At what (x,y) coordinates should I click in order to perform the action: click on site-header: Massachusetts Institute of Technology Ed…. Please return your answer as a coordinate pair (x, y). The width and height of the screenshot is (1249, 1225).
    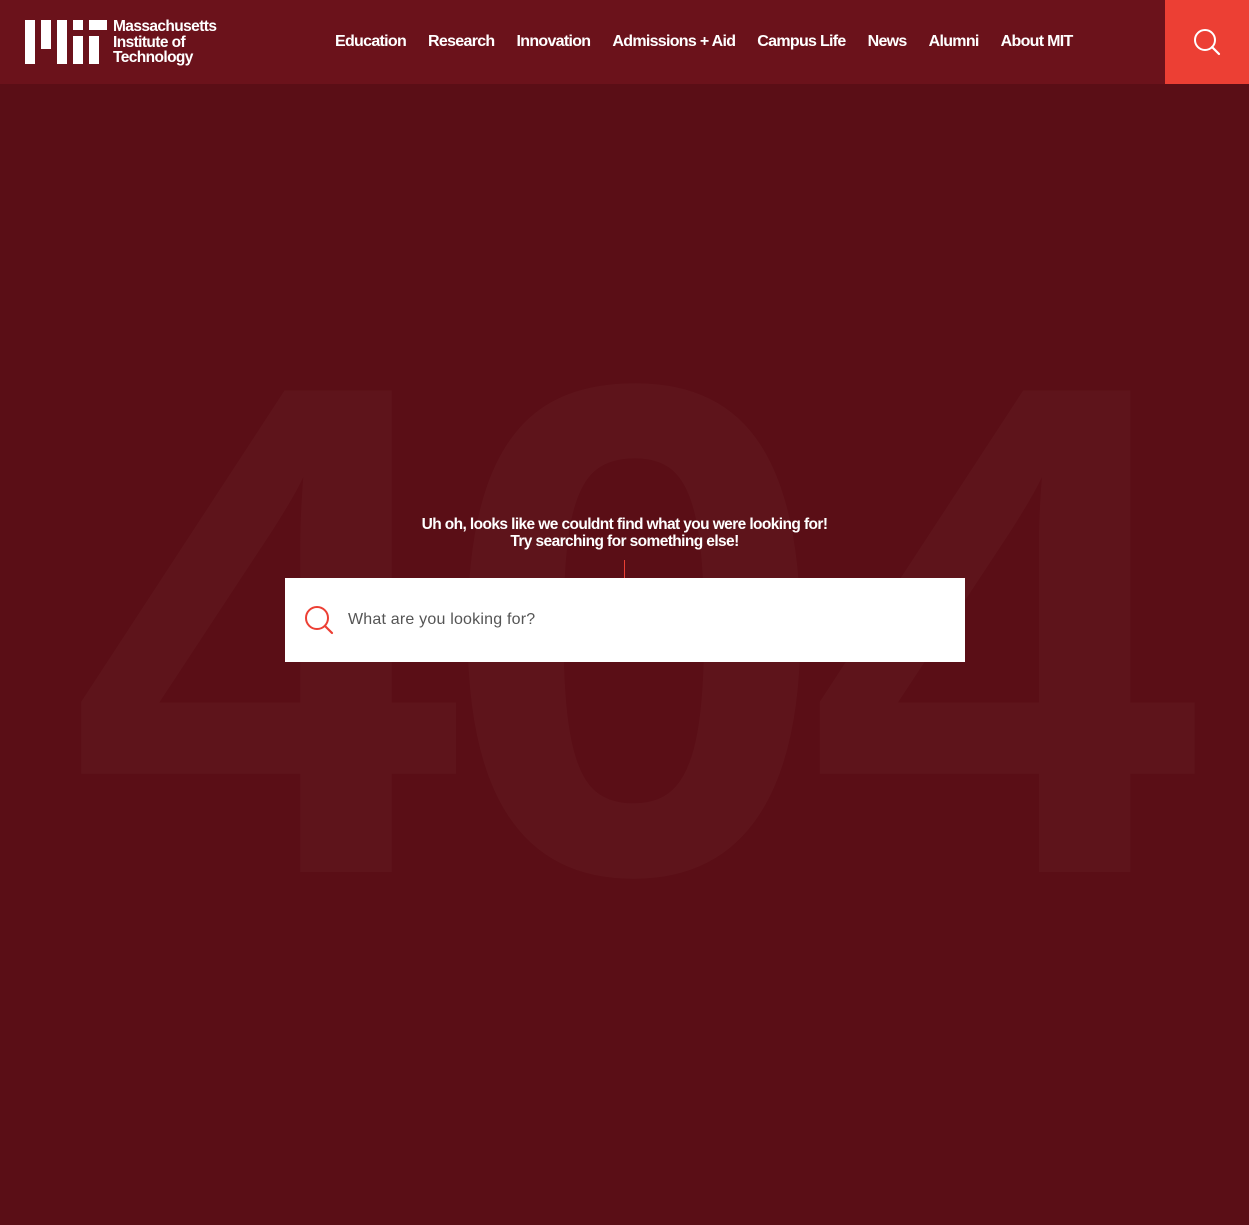
    Looking at the image, I should click on (624, 42).